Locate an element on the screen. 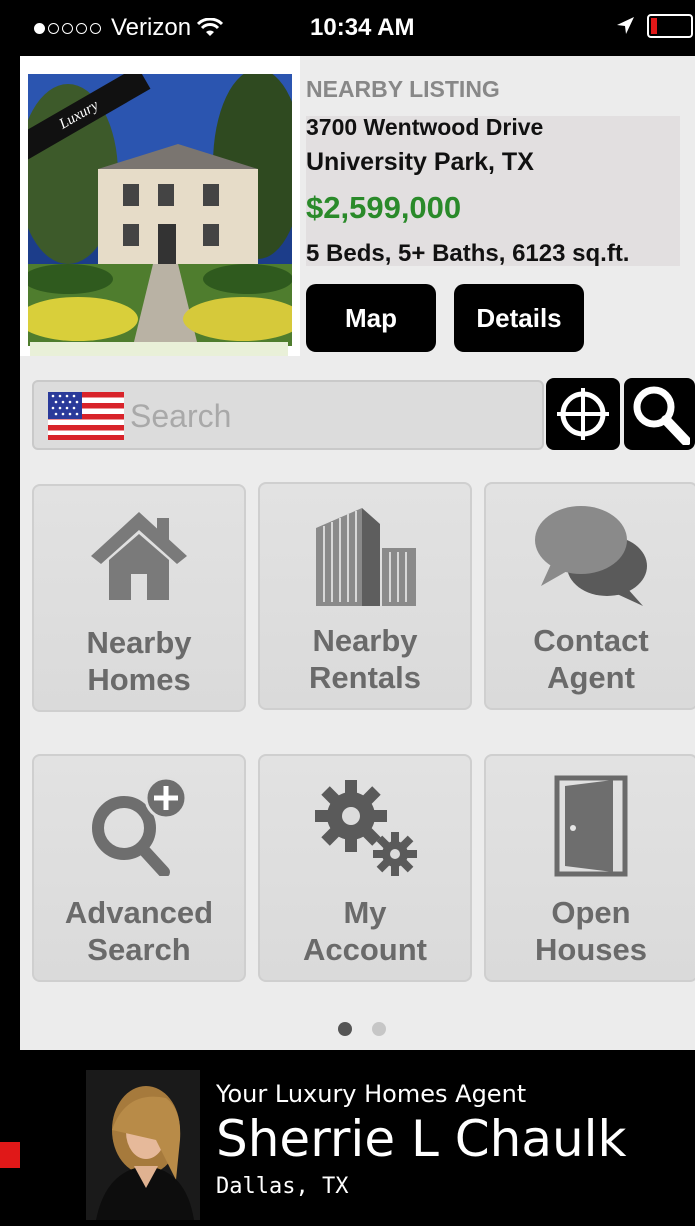 The height and width of the screenshot is (1226, 695). agent-kicker: Your Luxury Homes Agent is located at coordinates (371, 1094).